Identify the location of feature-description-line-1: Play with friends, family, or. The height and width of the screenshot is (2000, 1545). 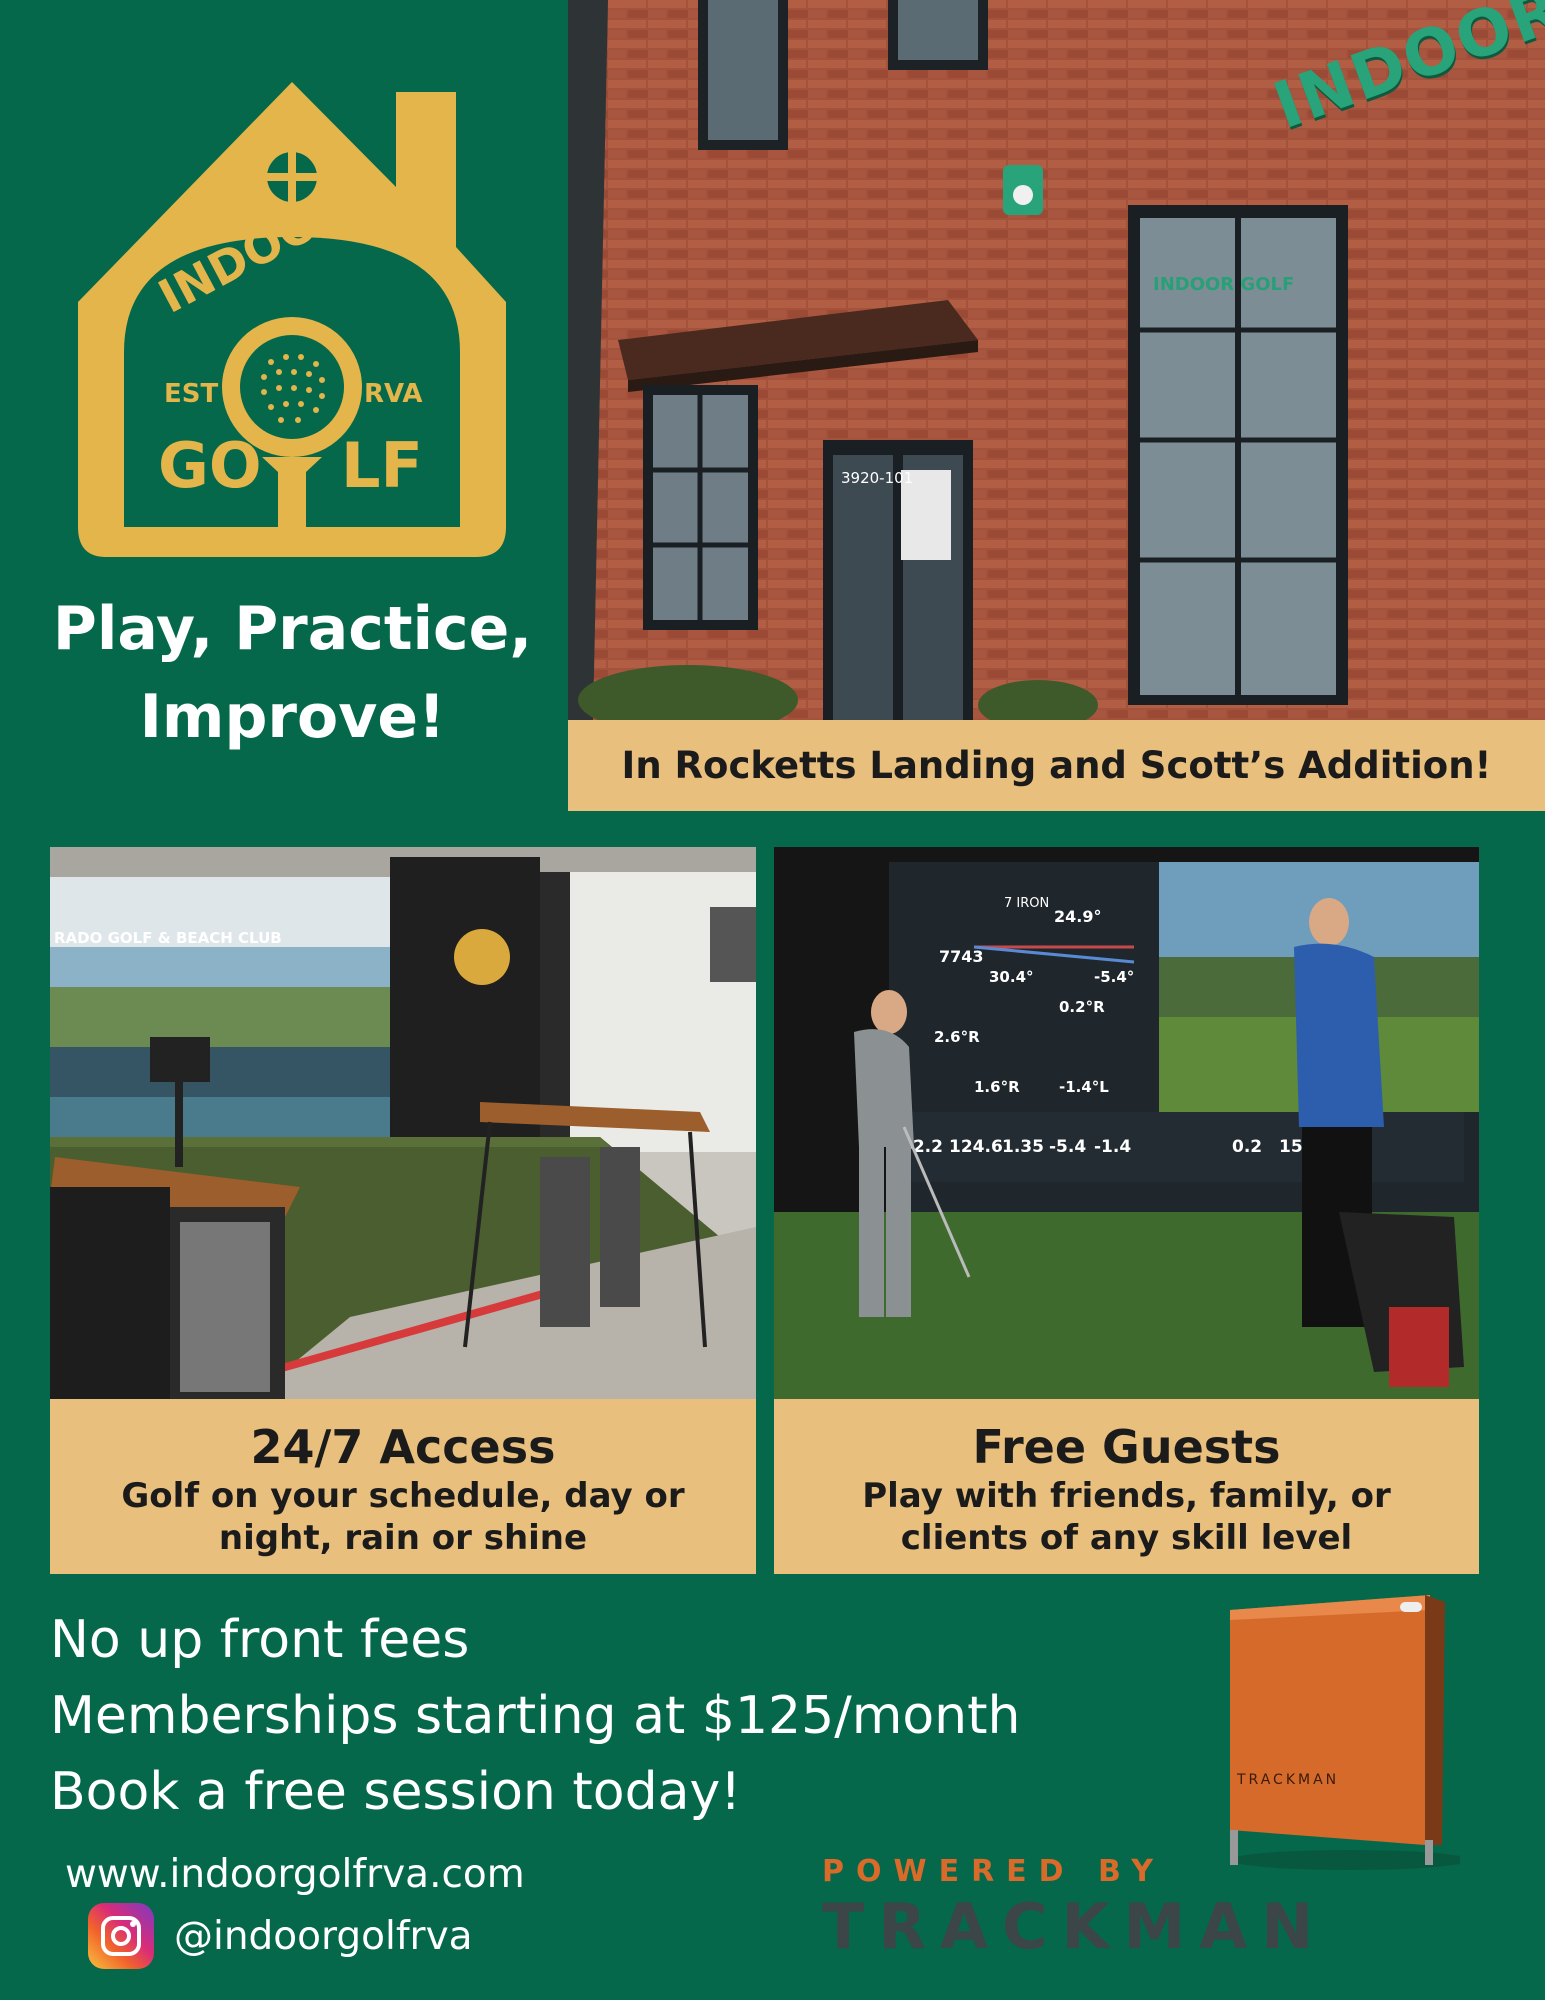
(1126, 1496).